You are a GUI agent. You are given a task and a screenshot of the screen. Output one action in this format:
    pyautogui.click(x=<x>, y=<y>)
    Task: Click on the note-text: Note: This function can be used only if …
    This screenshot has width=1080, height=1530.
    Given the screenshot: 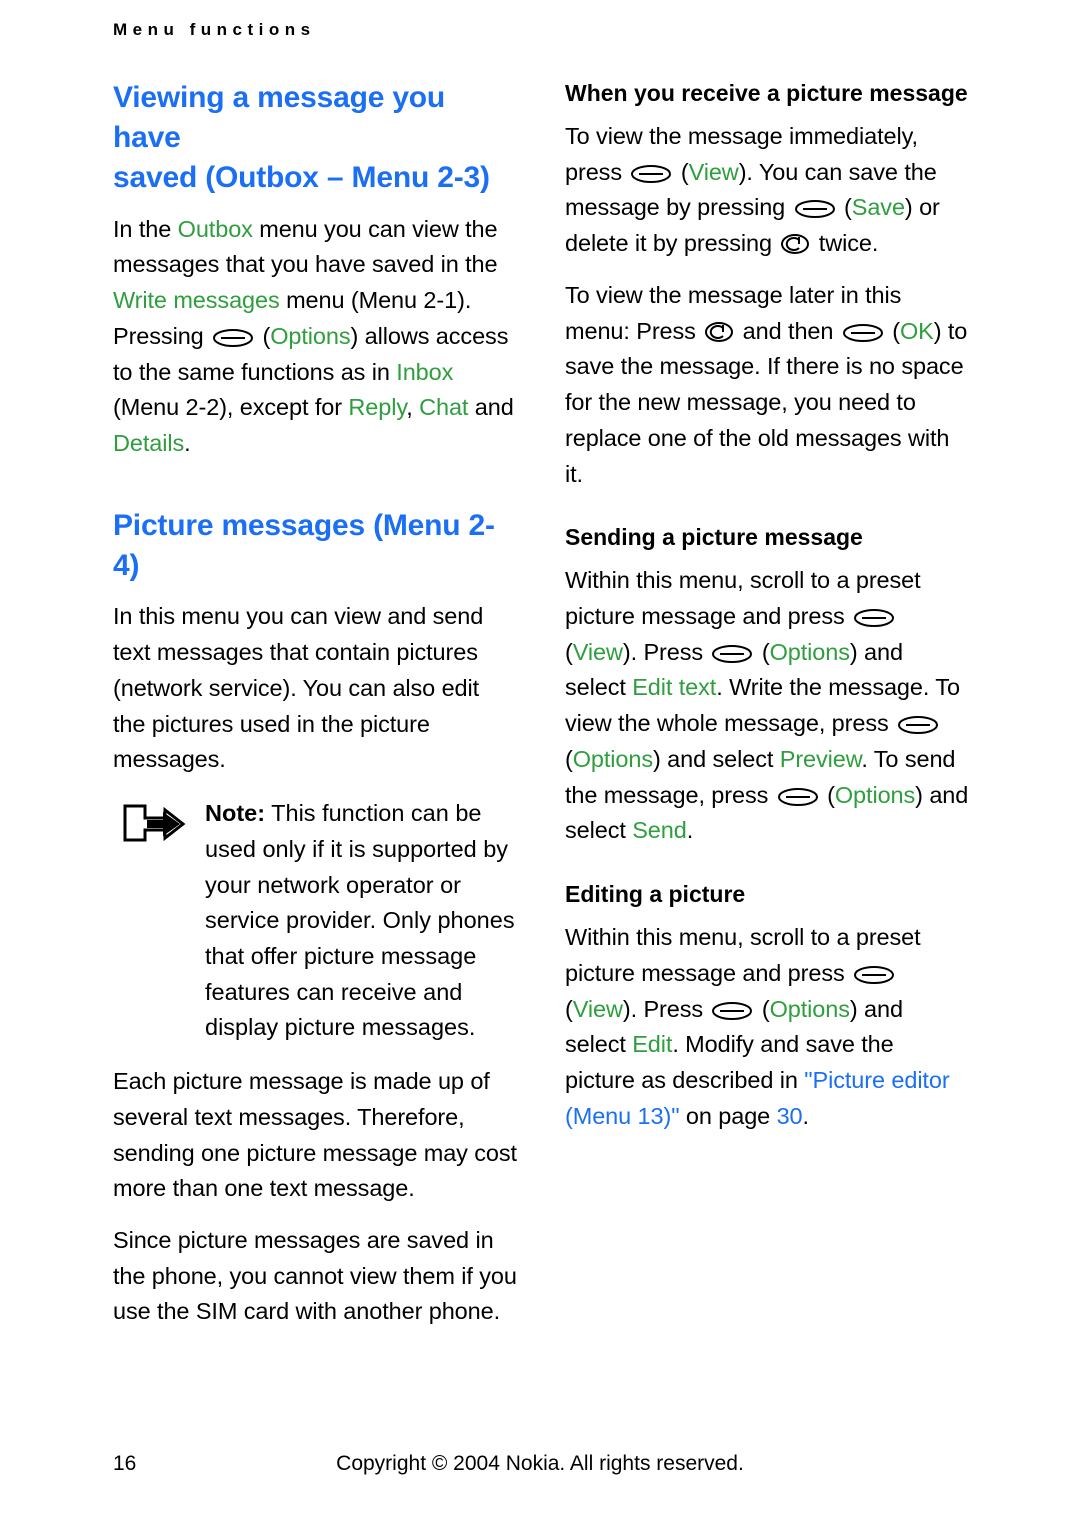 What is the action you would take?
    pyautogui.click(x=361, y=921)
    